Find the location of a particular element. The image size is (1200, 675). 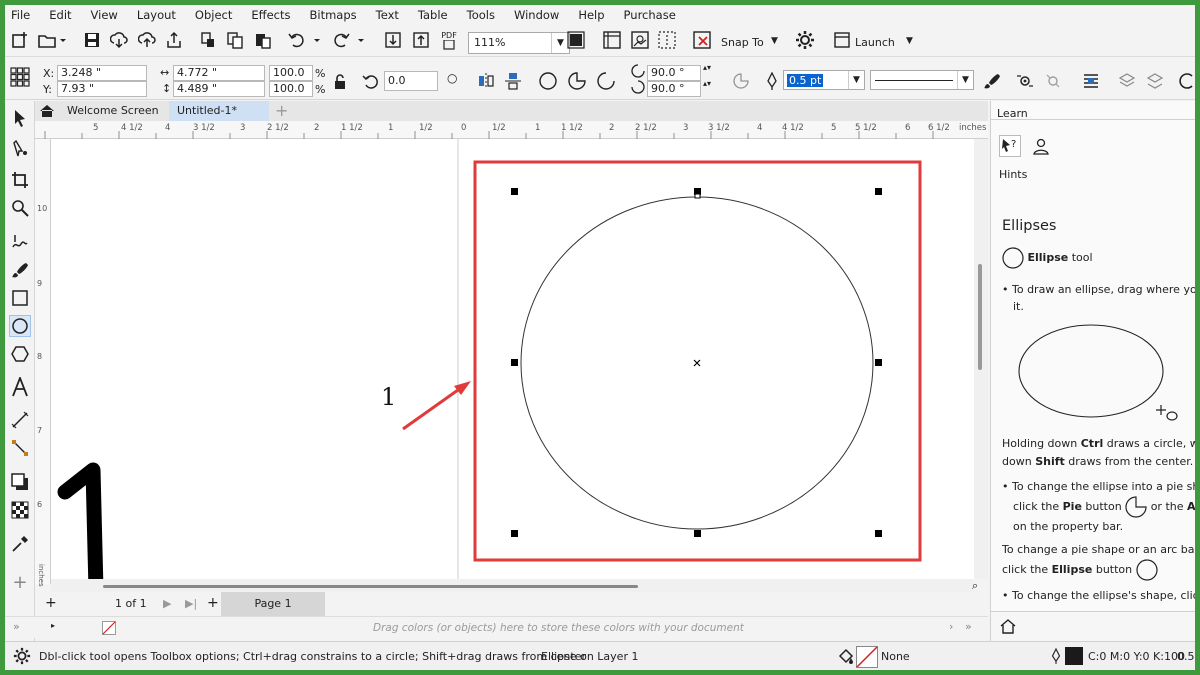

arc-mode-icon is located at coordinates (606, 81).